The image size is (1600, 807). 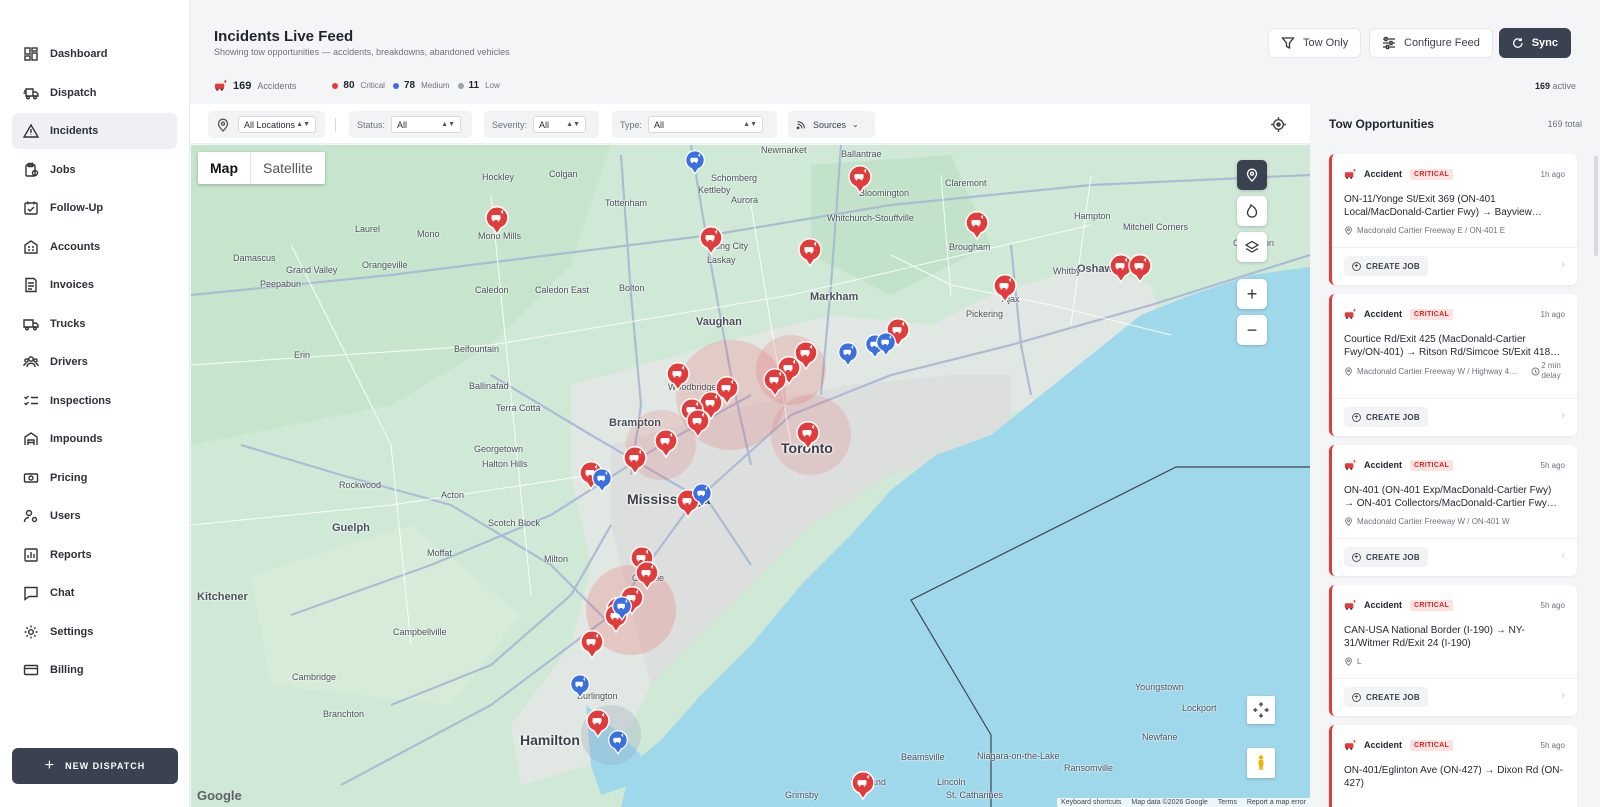 I want to click on new-dispatch-button: + NEW DISPATCH, so click(x=95, y=766).